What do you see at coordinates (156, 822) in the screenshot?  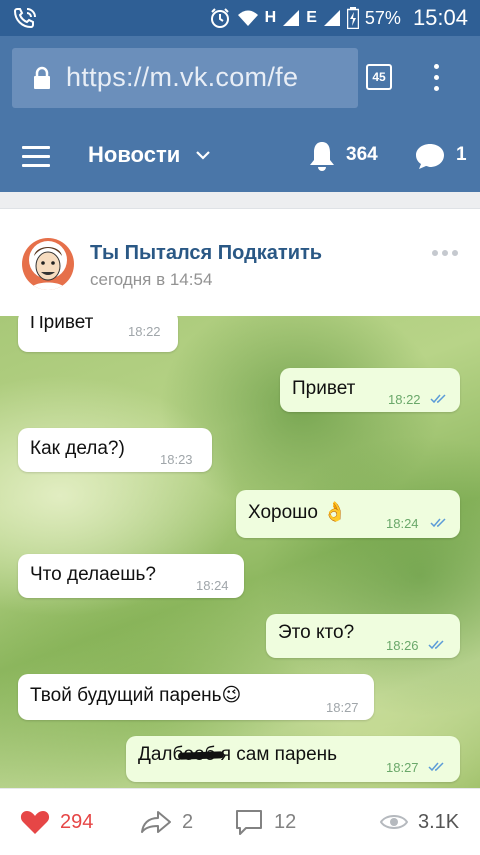 I see `share-arrow-icon` at bounding box center [156, 822].